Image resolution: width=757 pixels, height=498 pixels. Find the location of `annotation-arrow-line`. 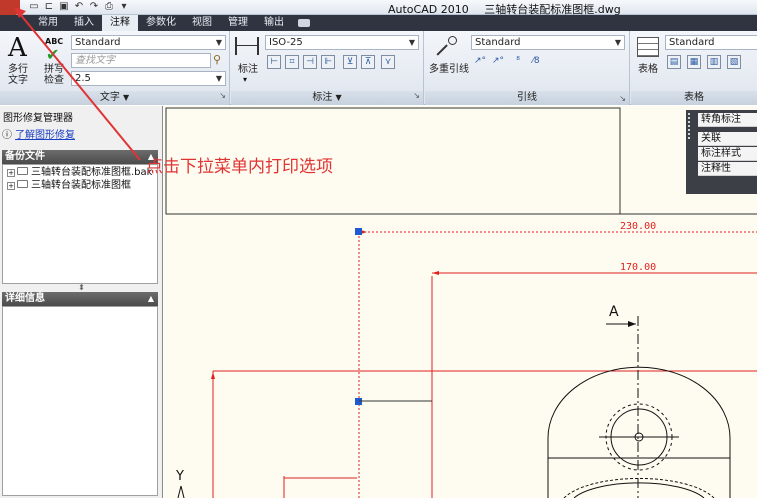

annotation-arrow-line is located at coordinates (80, 87).